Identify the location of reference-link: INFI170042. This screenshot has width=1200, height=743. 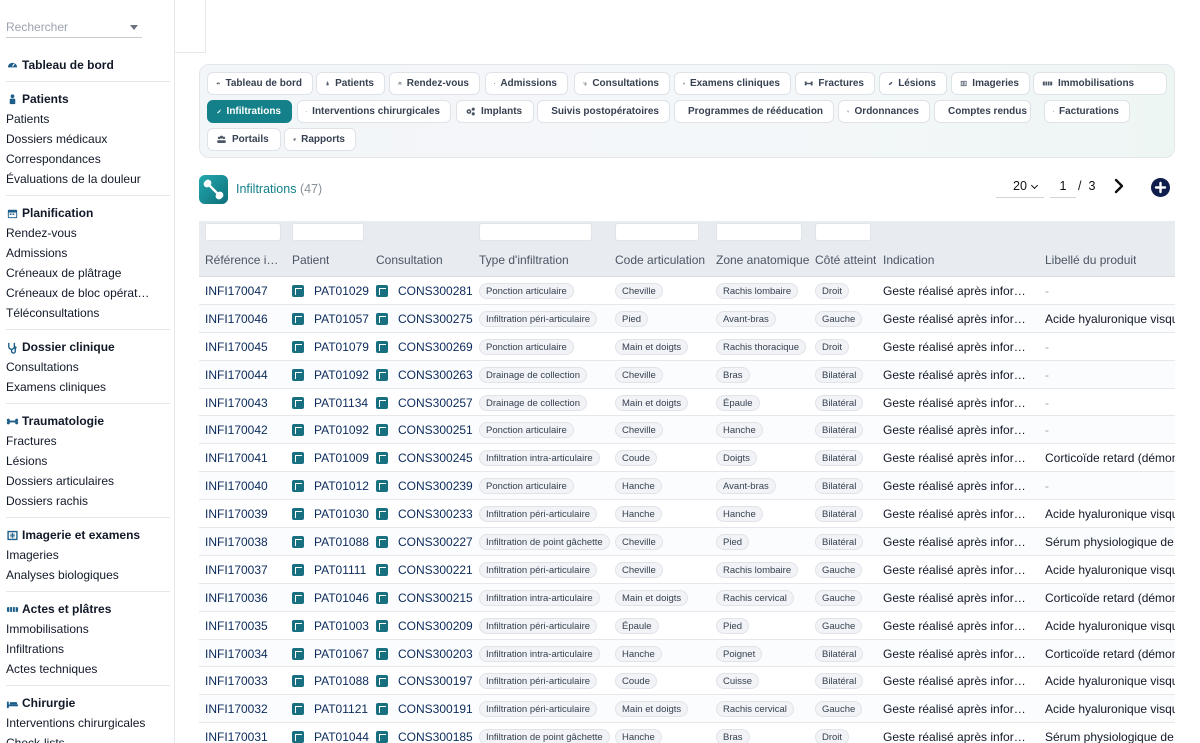
(236, 430).